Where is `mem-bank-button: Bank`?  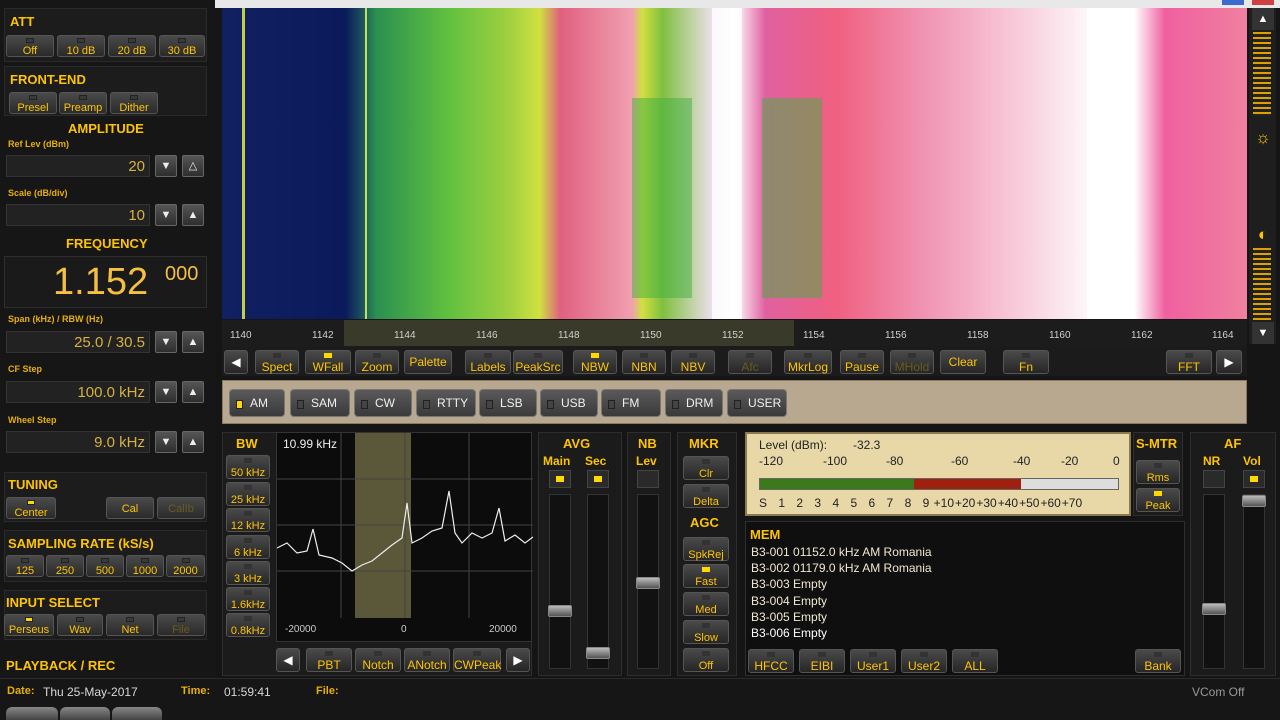 mem-bank-button: Bank is located at coordinates (1158, 661).